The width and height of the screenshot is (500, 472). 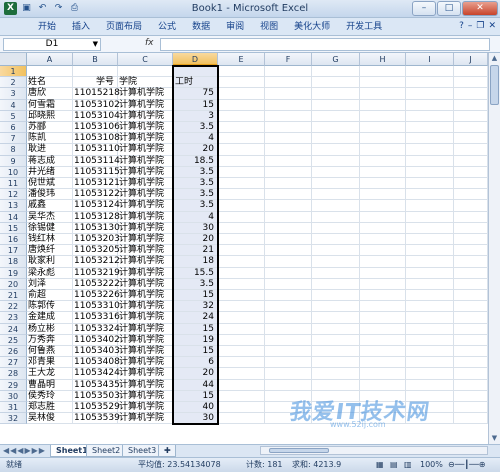 I want to click on cell-A3: 唐欣, so click(x=50, y=94).